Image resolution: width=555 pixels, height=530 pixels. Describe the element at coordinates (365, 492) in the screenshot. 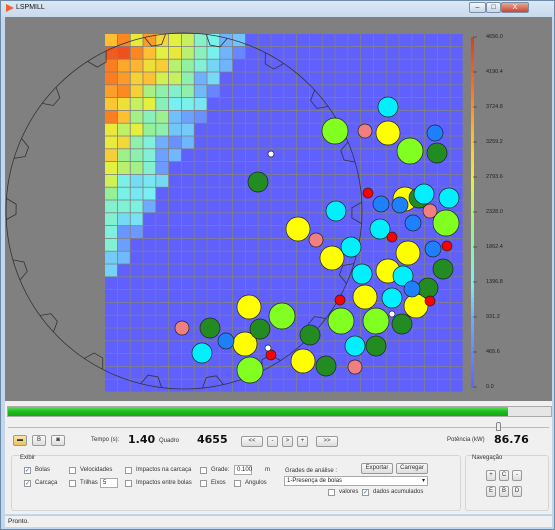

I see `acumulados-checkbox: ✓` at that location.